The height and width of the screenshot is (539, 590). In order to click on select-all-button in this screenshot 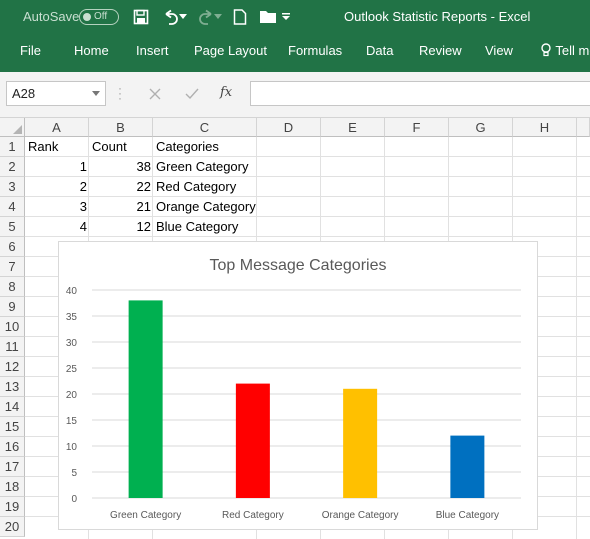, I will do `click(12, 127)`.